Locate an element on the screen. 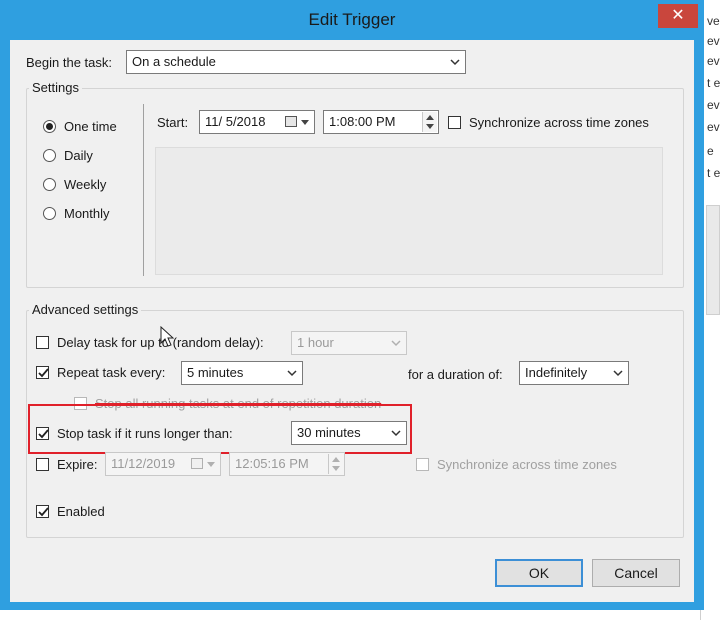  sync-timezones-checkbox: Synchronize across time zones is located at coordinates (548, 122).